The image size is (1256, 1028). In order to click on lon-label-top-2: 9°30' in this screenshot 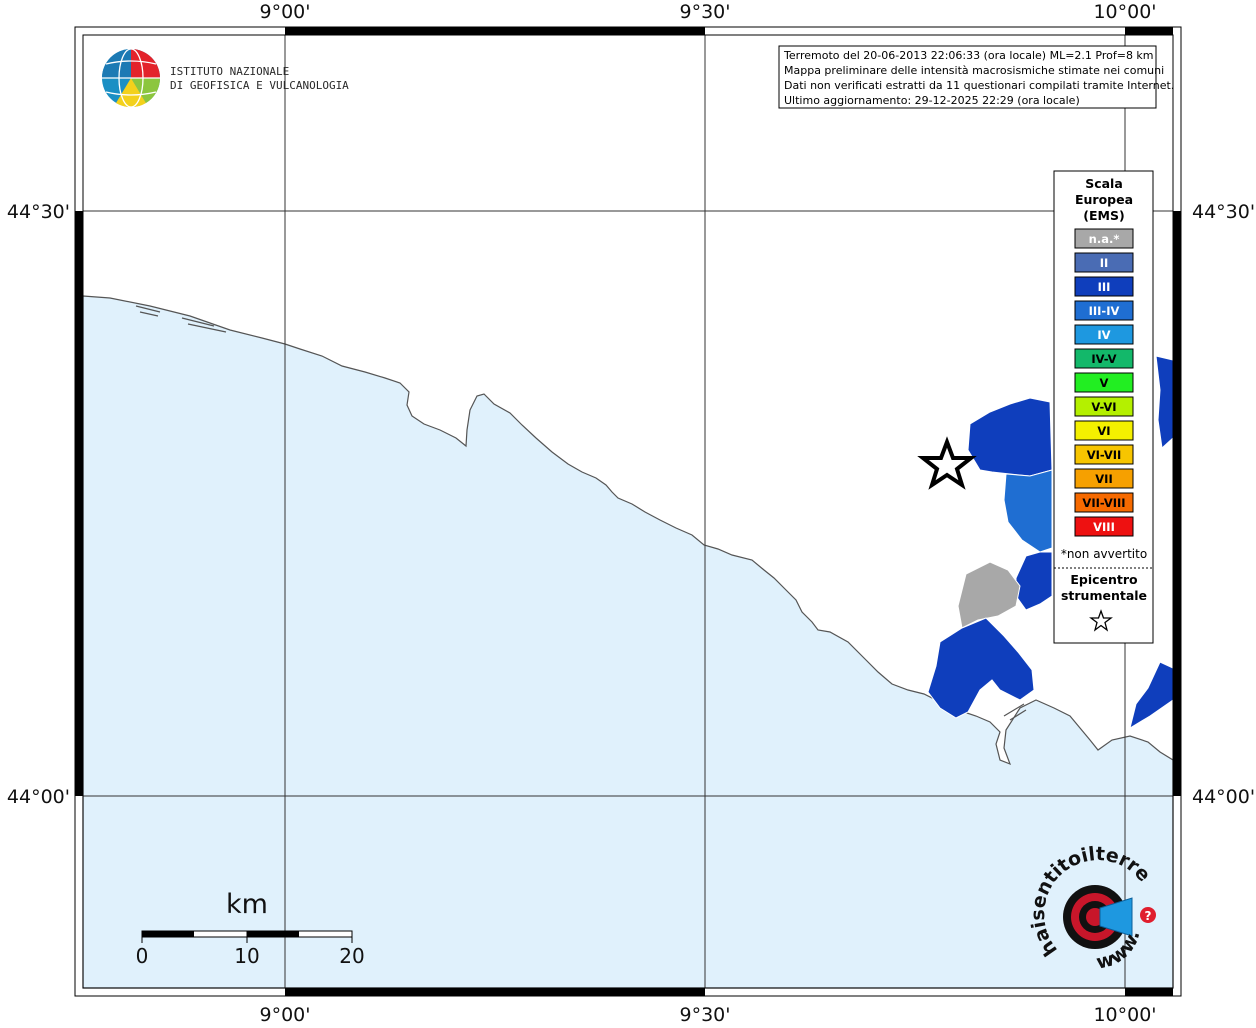, I will do `click(705, 12)`.